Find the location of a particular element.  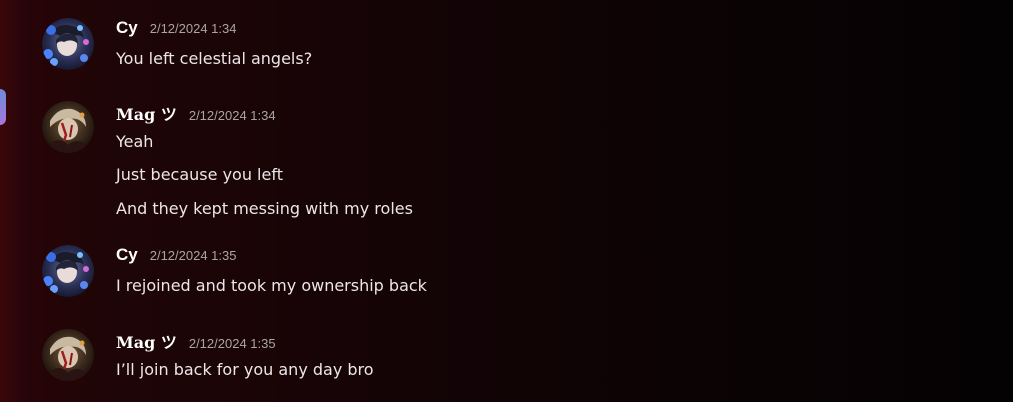

message-header: Cy 2/12/2024 1:34 is located at coordinates (176, 29).